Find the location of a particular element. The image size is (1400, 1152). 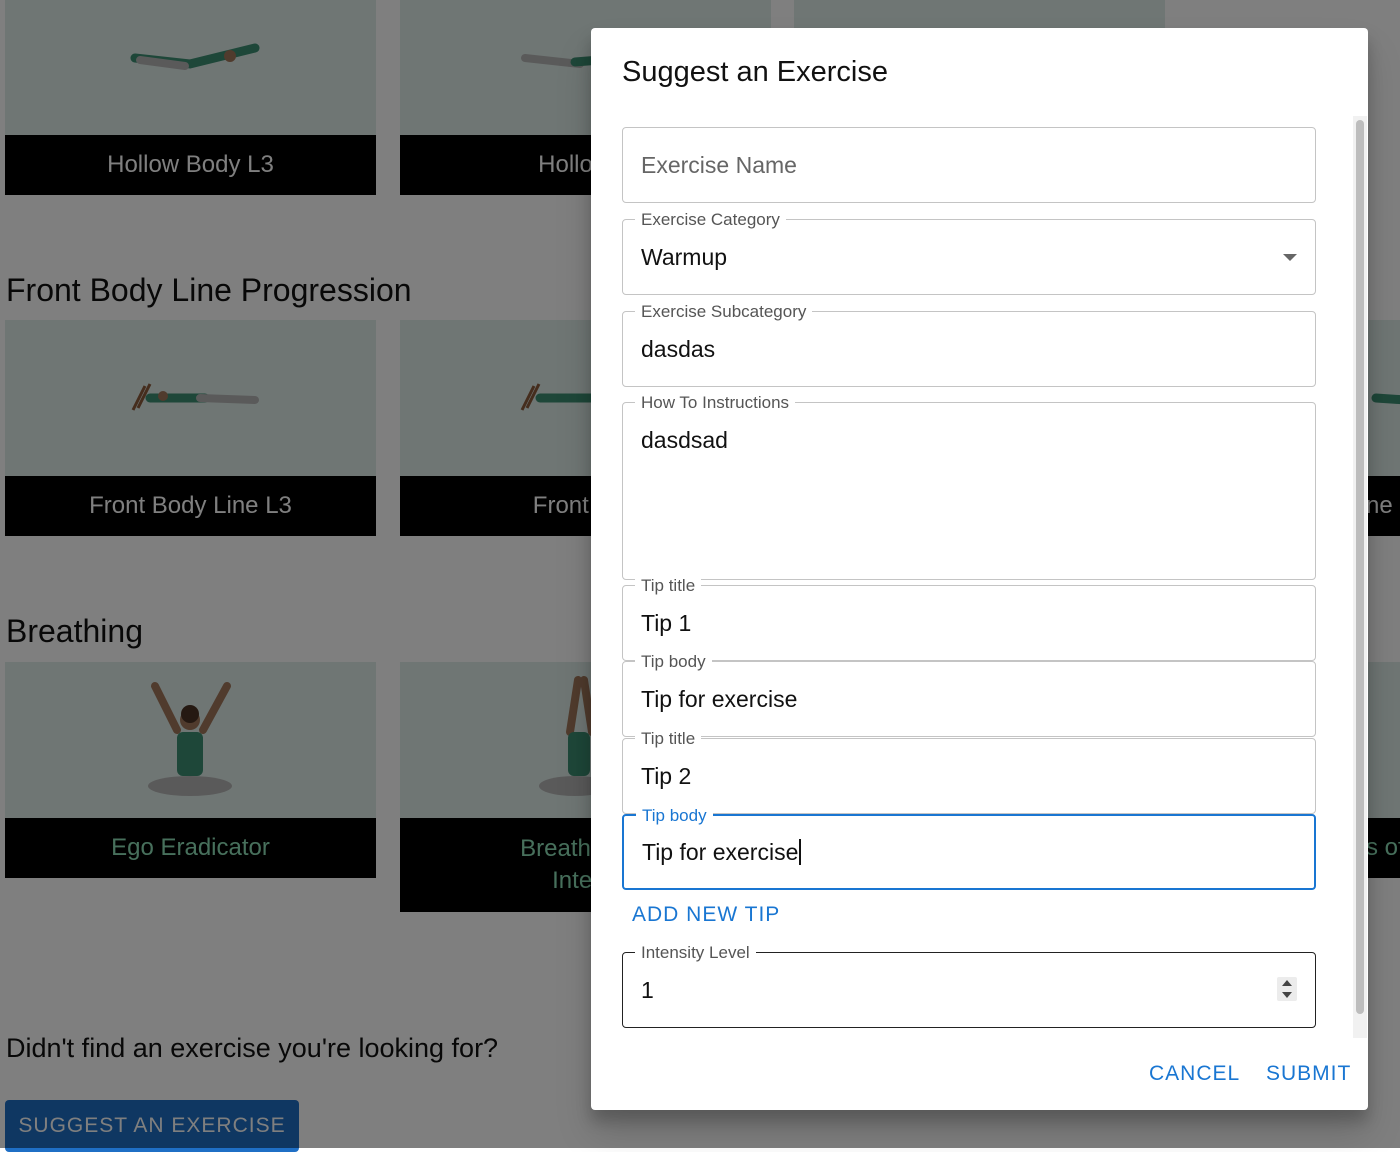

dialog-scrollbar is located at coordinates (1360, 577).